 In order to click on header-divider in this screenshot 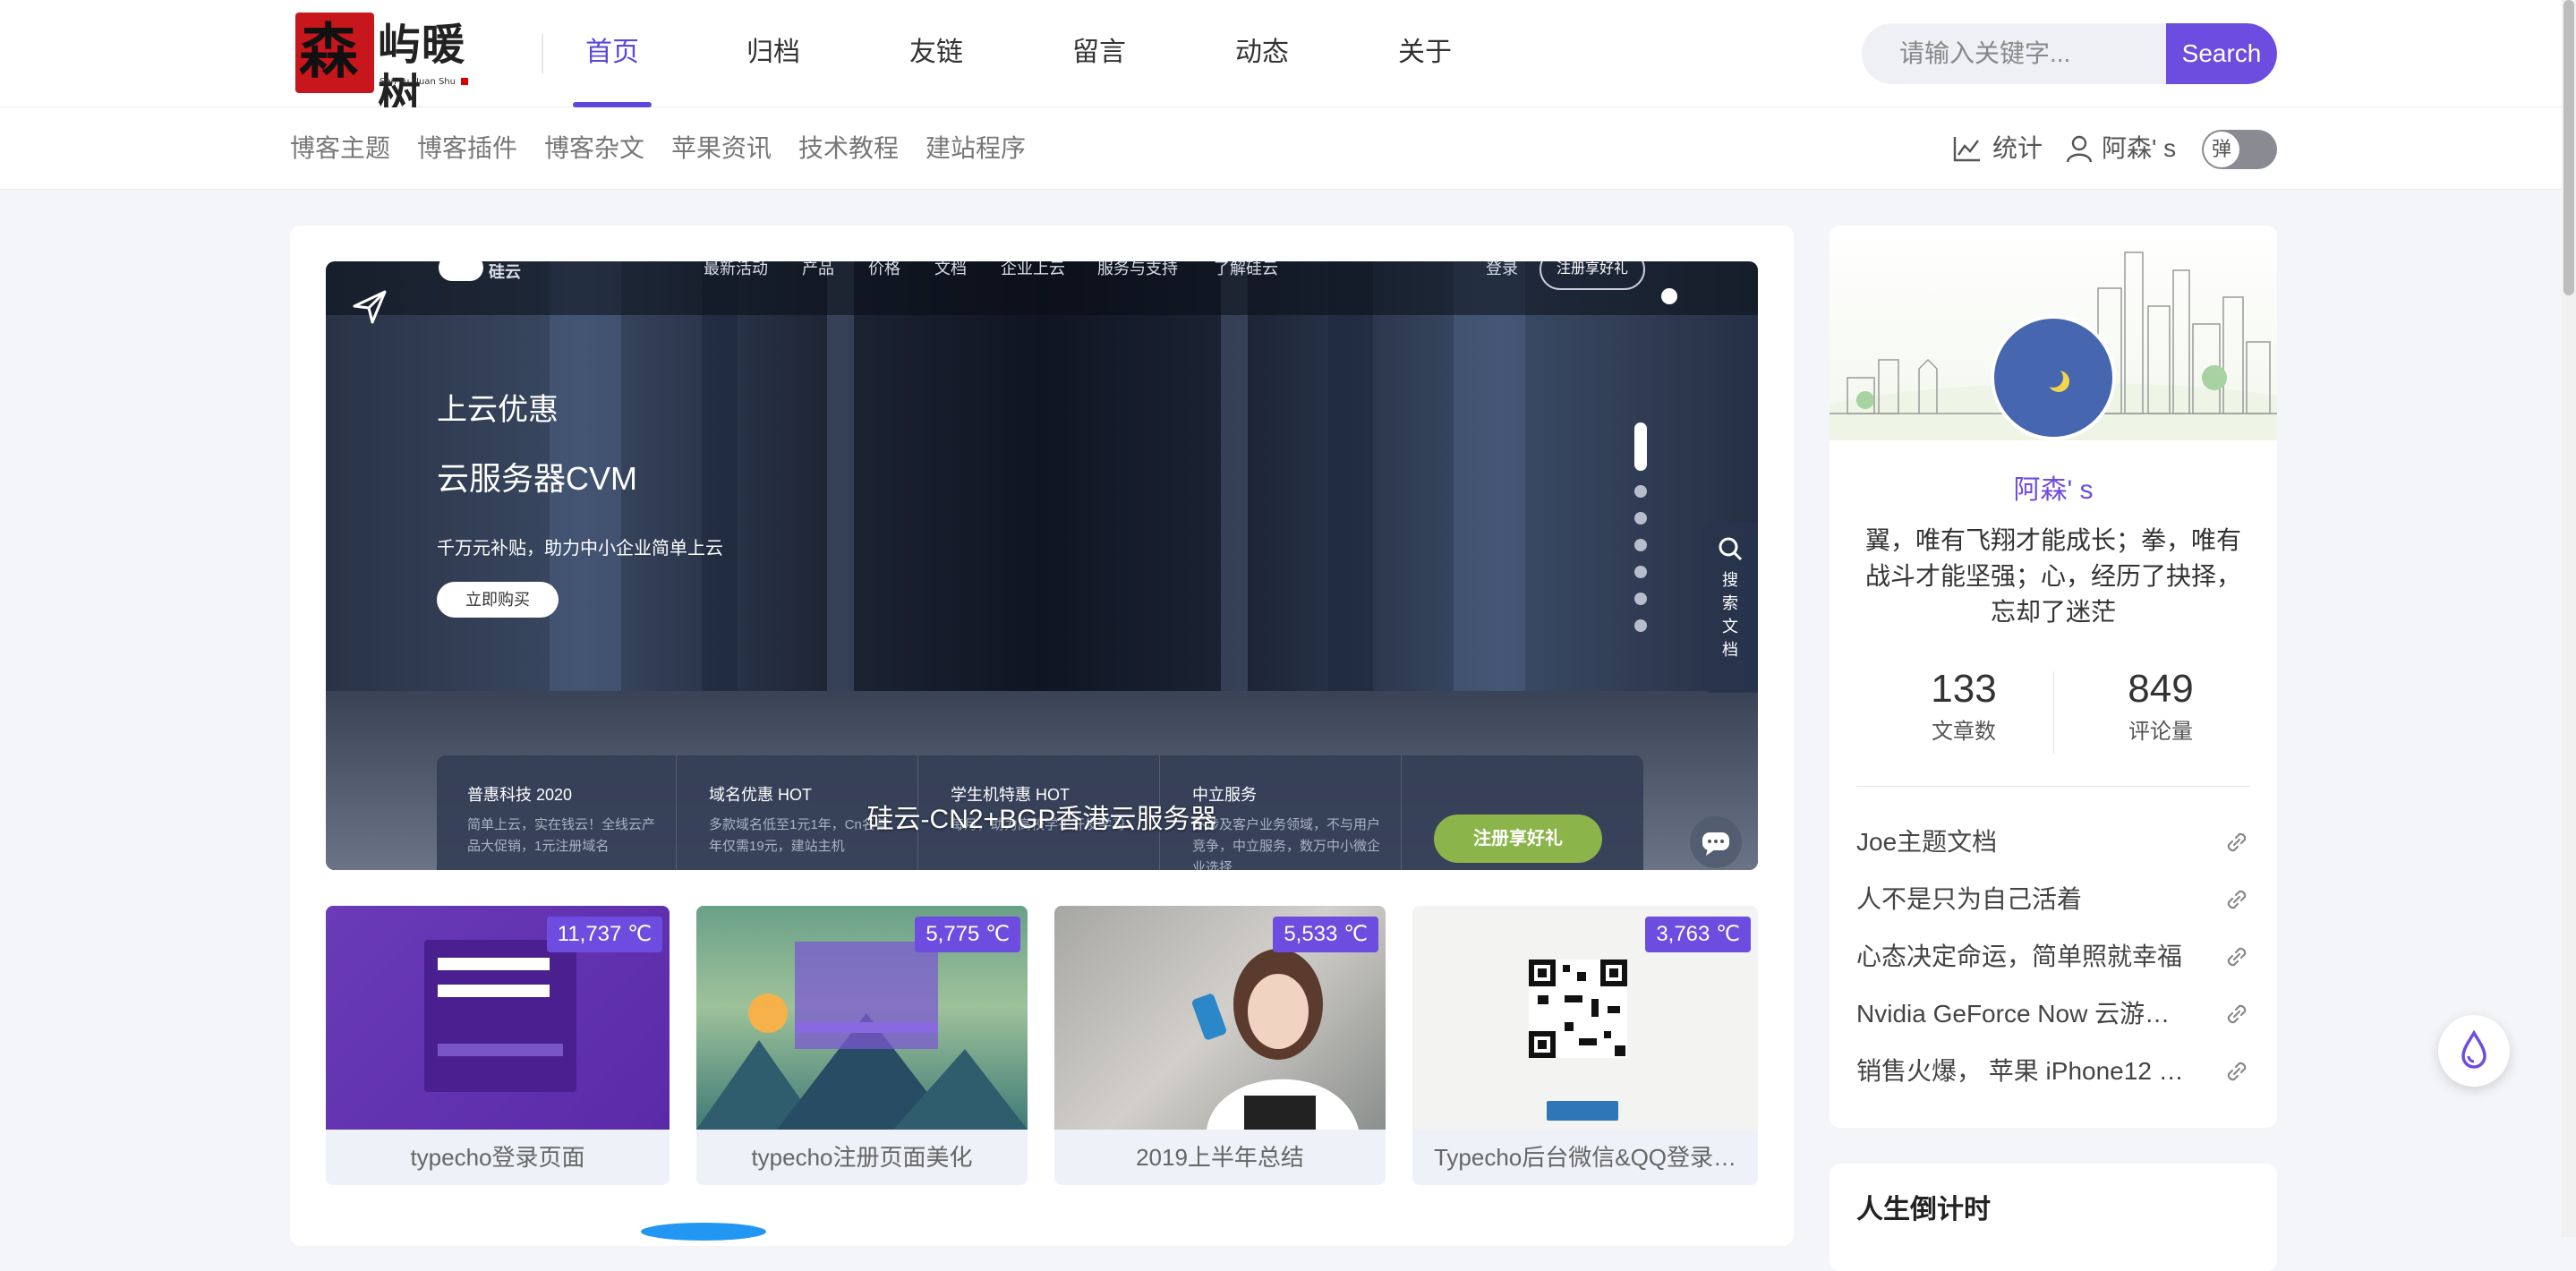, I will do `click(542, 53)`.